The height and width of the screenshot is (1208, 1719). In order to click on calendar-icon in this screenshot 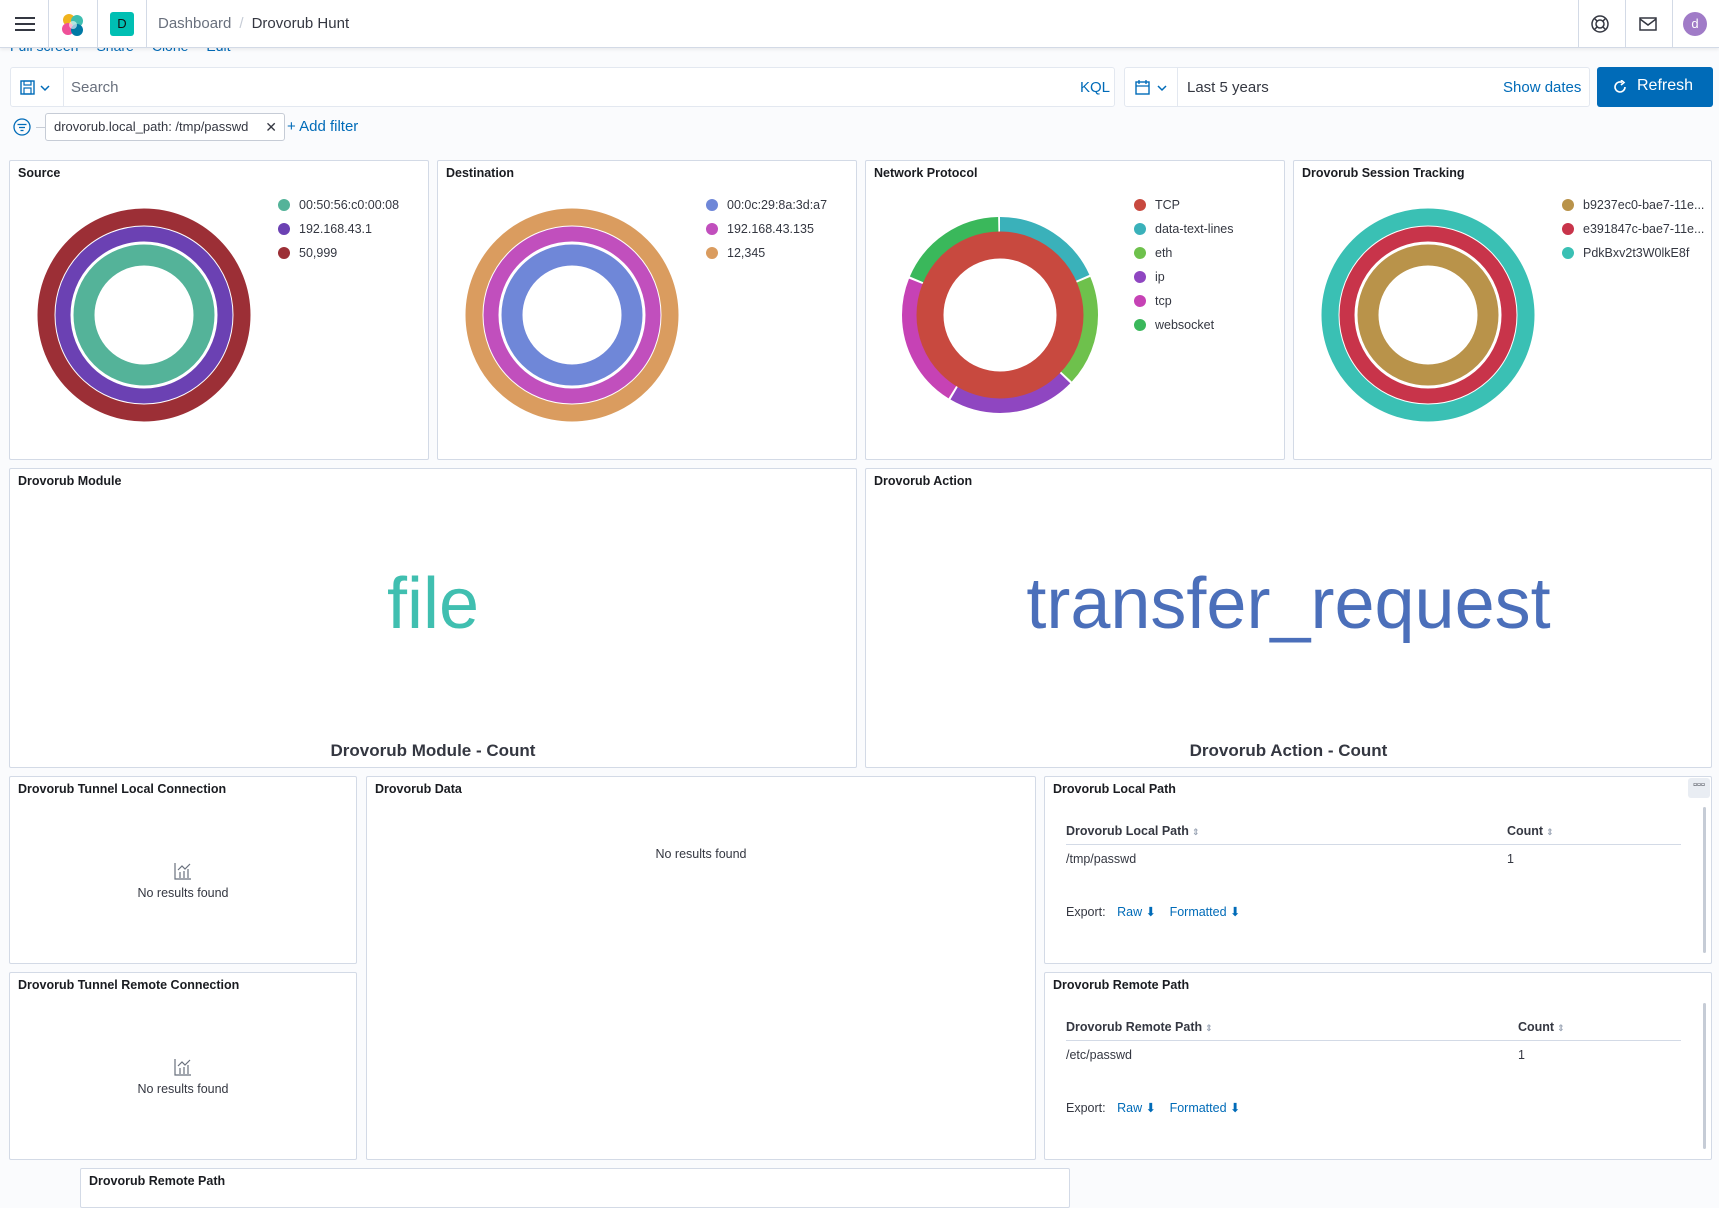, I will do `click(1151, 87)`.